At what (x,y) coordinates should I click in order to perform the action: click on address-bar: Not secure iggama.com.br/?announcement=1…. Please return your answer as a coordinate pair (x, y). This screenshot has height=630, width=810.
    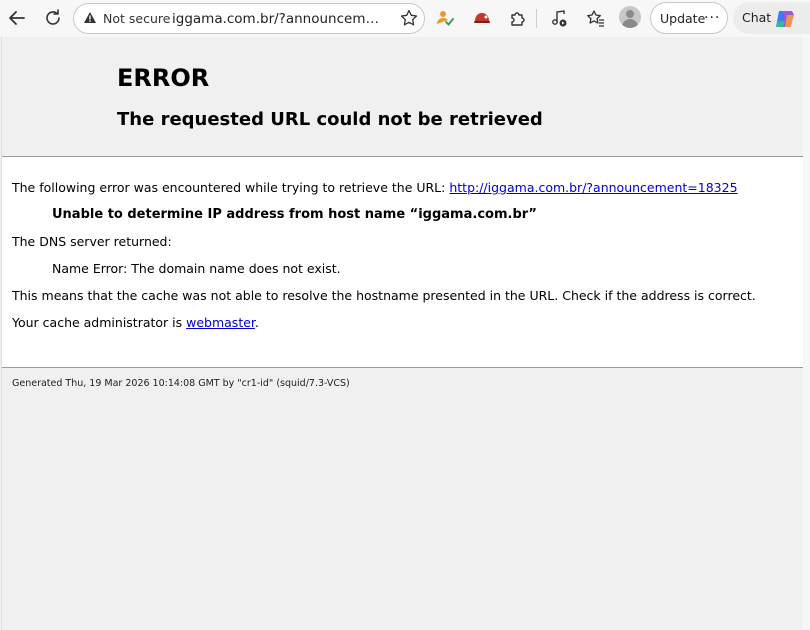
    Looking at the image, I should click on (249, 18).